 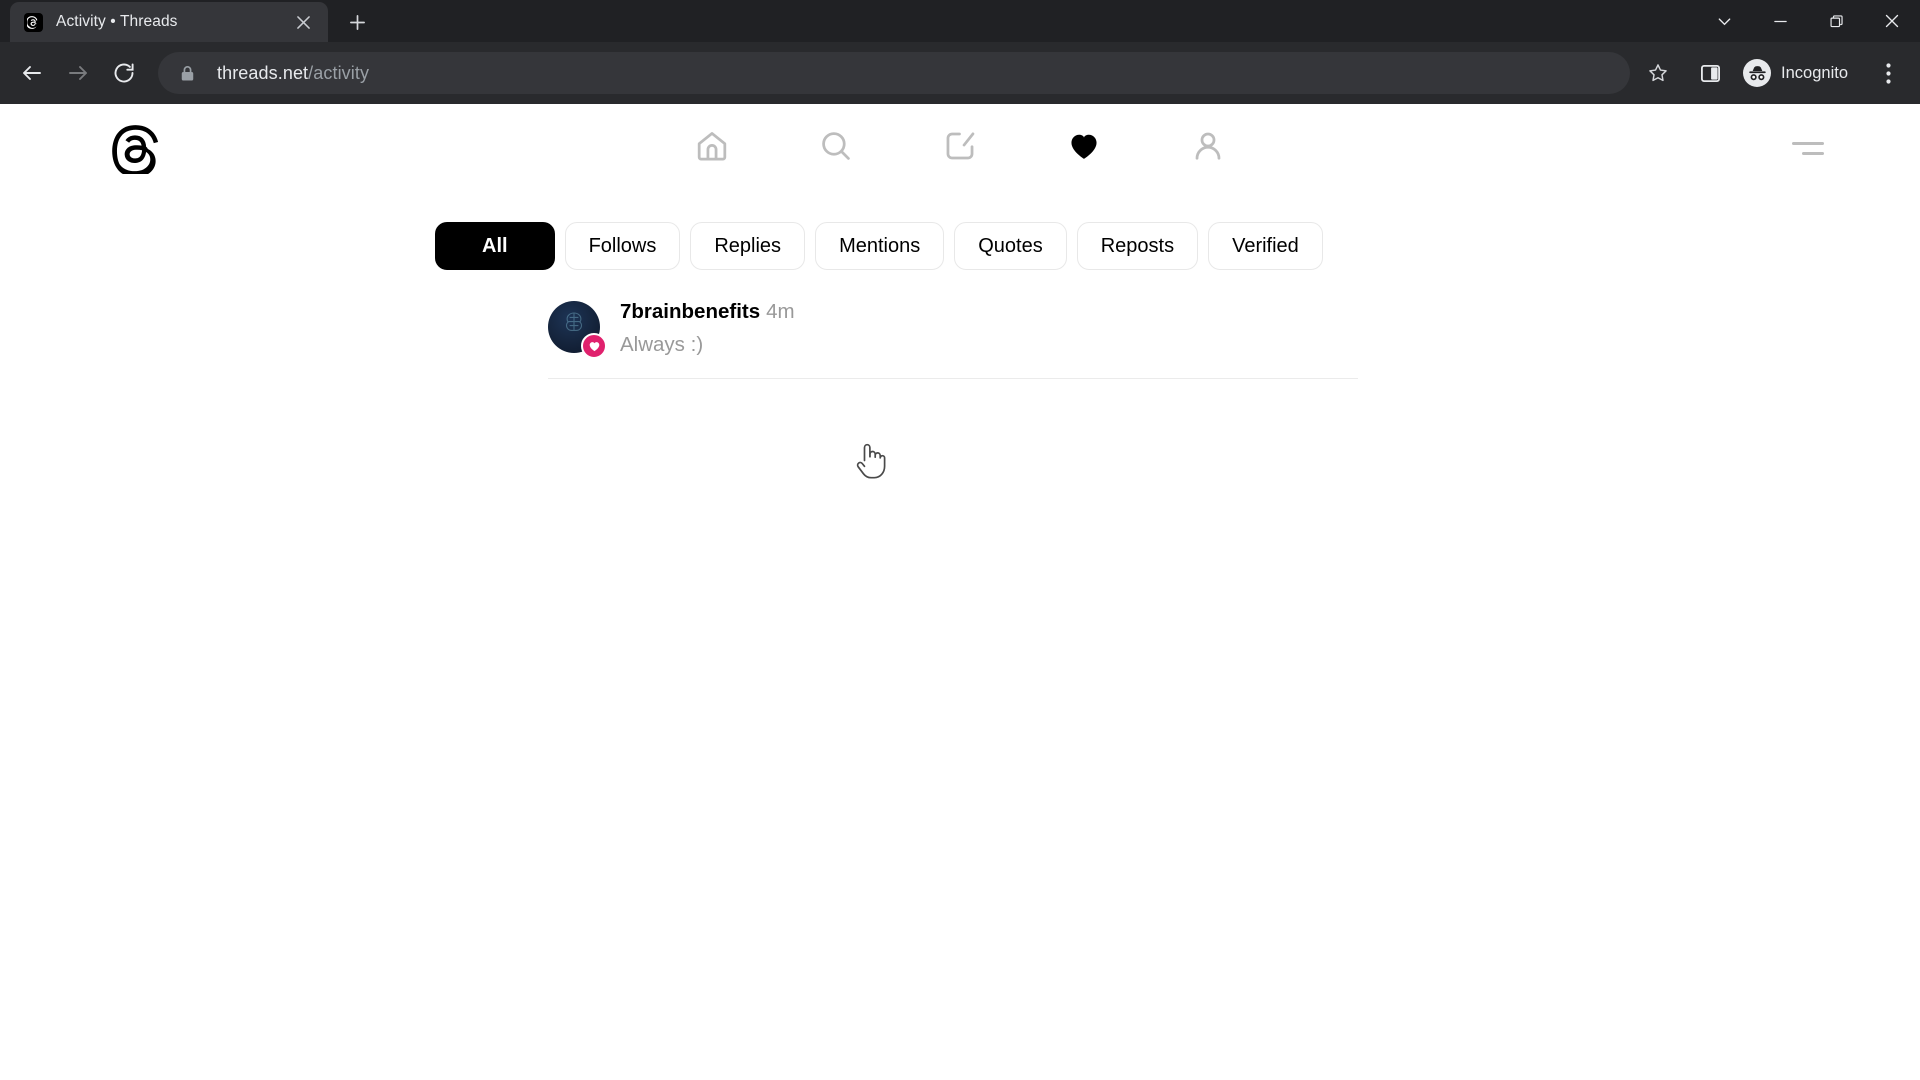 I want to click on filter-tab-all: All, so click(x=495, y=246).